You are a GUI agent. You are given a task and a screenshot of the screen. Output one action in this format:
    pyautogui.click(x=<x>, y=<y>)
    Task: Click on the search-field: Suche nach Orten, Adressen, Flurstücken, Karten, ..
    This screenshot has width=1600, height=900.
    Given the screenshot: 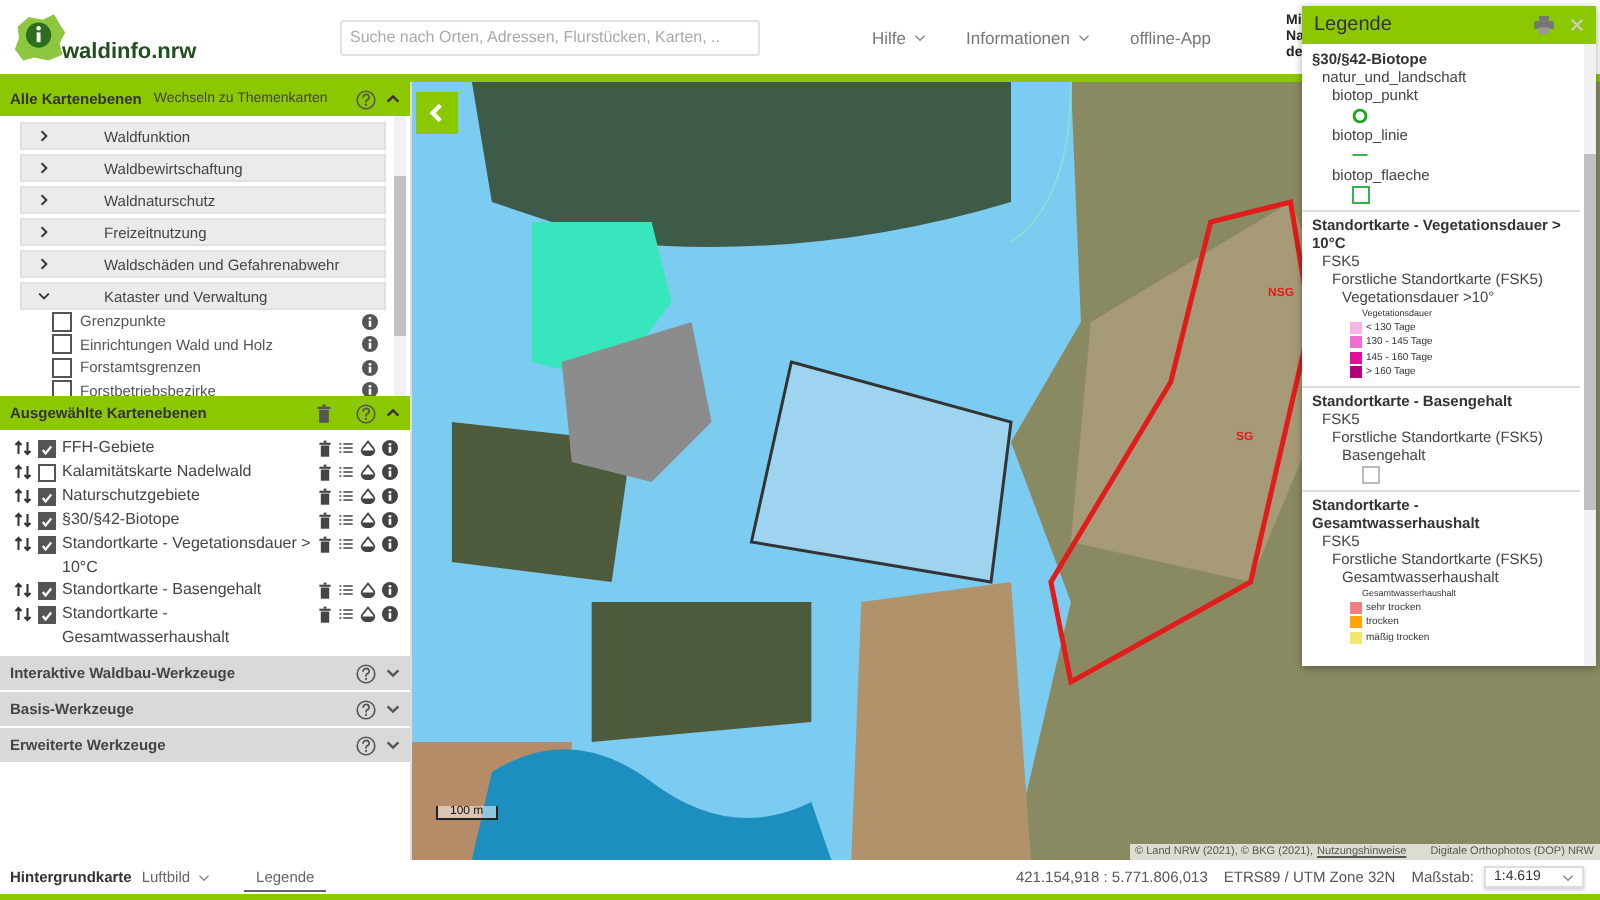 What is the action you would take?
    pyautogui.click(x=550, y=37)
    